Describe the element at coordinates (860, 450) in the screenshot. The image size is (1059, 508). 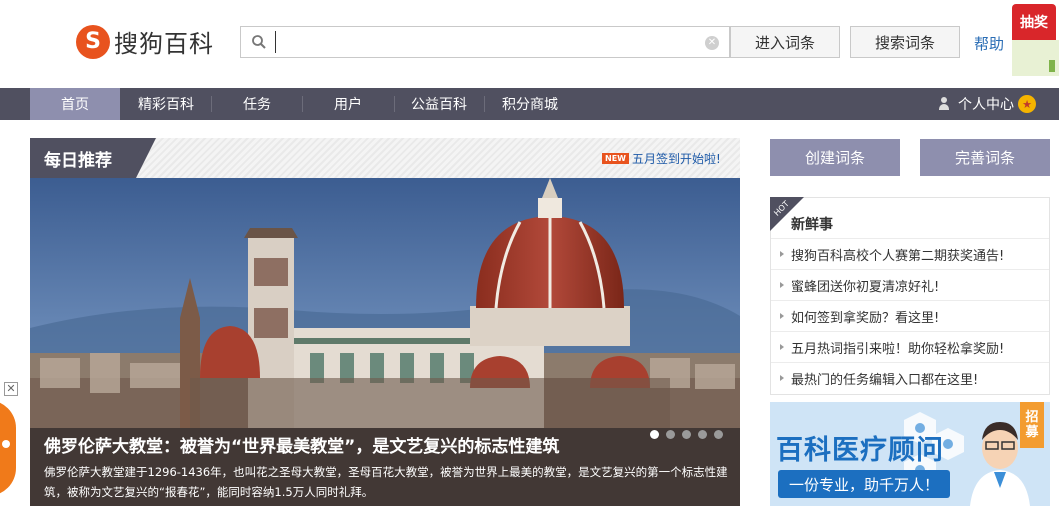
I see `ad-title: 百科医疗顾问` at that location.